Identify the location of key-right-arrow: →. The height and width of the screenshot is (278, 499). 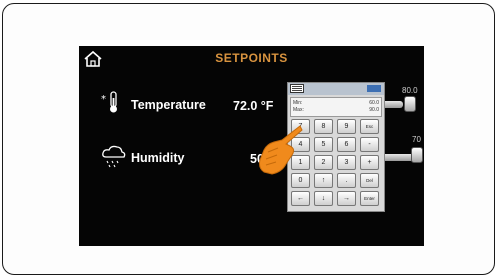
(346, 198).